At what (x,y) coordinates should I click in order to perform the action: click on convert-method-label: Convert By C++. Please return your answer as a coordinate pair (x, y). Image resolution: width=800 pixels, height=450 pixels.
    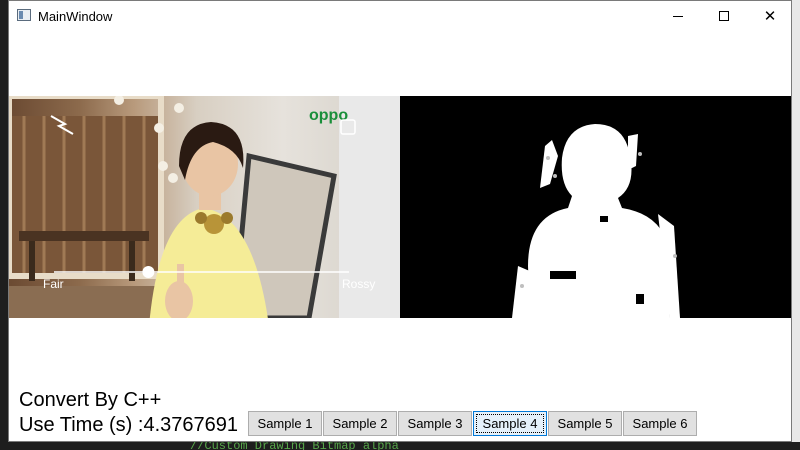
    Looking at the image, I should click on (90, 400).